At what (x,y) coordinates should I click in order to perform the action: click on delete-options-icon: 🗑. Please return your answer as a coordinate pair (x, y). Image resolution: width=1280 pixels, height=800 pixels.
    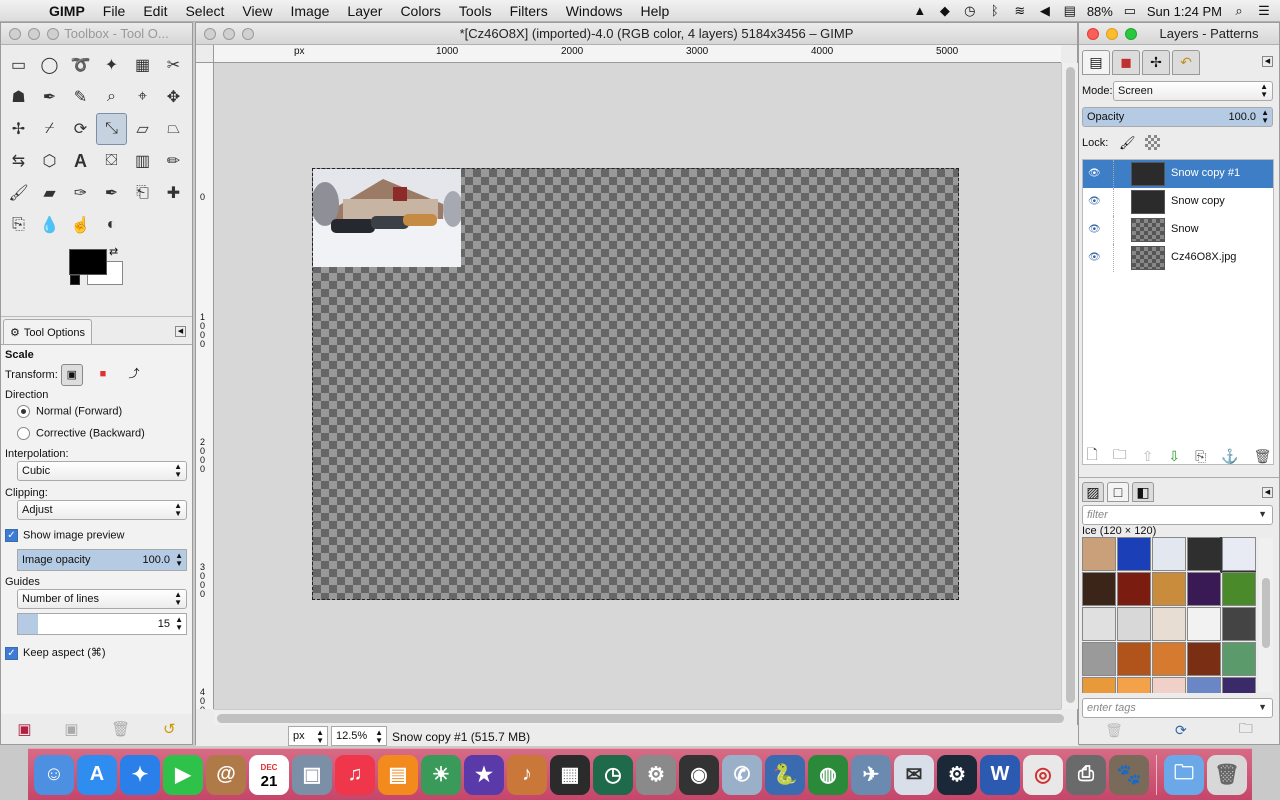
    Looking at the image, I should click on (120, 729).